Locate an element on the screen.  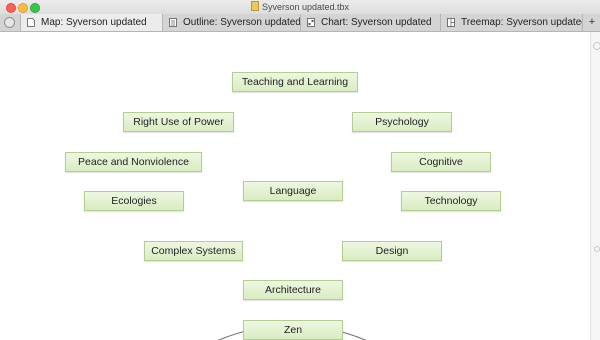
vertical-scrollbar is located at coordinates (595, 186).